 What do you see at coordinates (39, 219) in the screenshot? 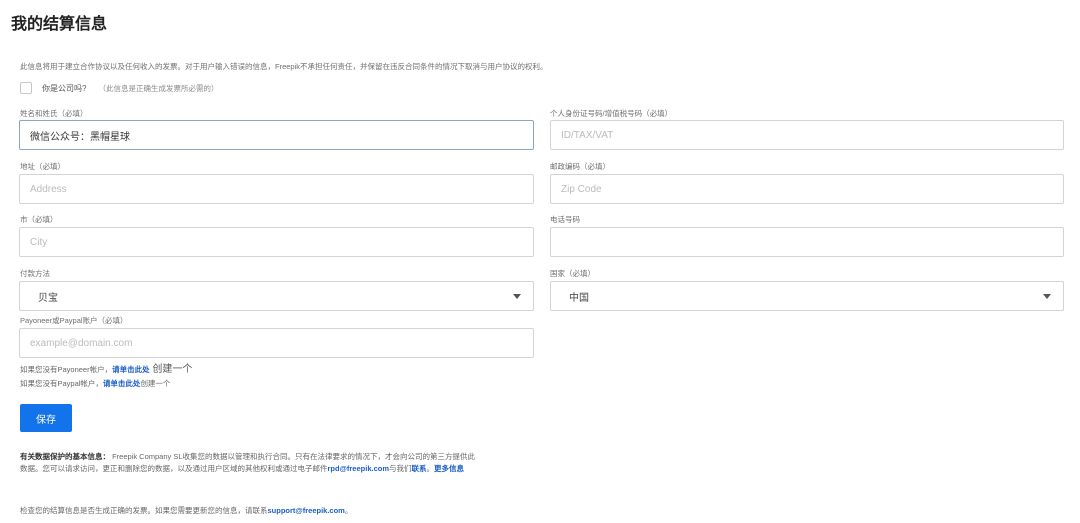
I see `city-label: 市（必填）` at bounding box center [39, 219].